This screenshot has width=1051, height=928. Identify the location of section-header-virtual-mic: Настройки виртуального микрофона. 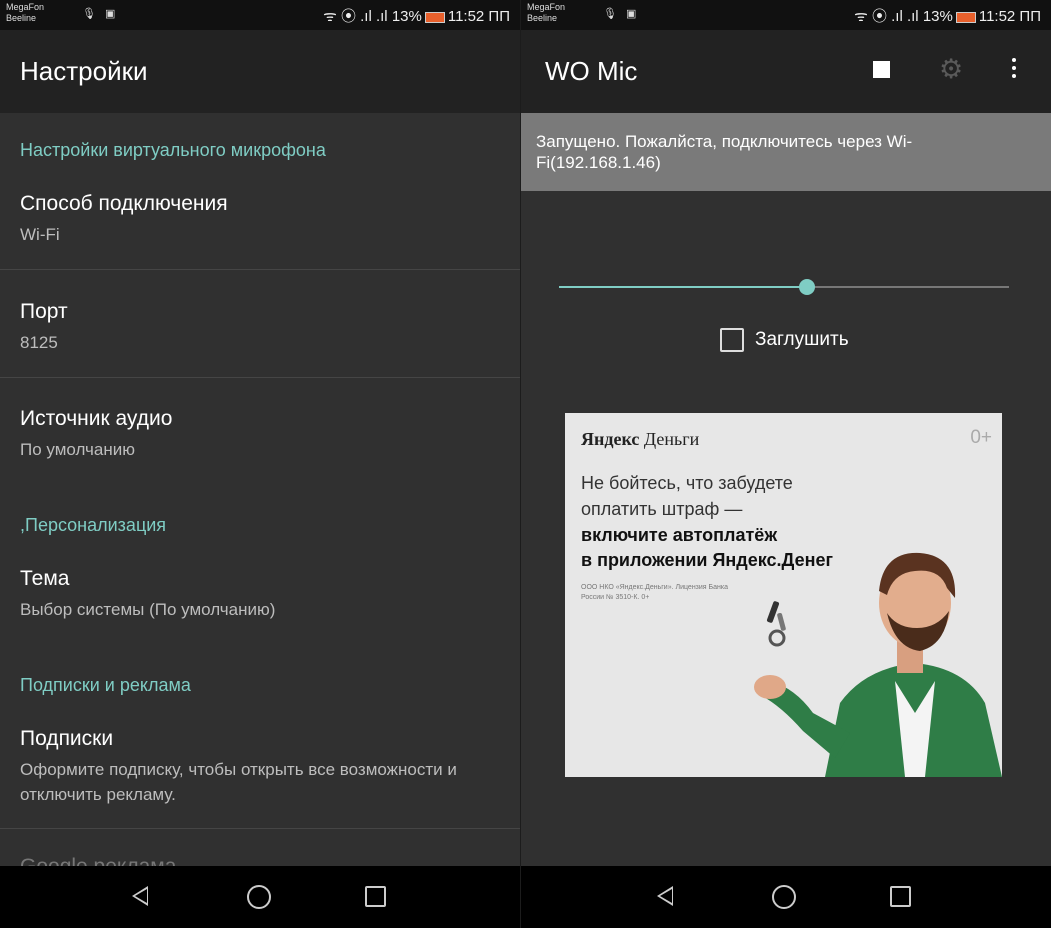
(173, 150).